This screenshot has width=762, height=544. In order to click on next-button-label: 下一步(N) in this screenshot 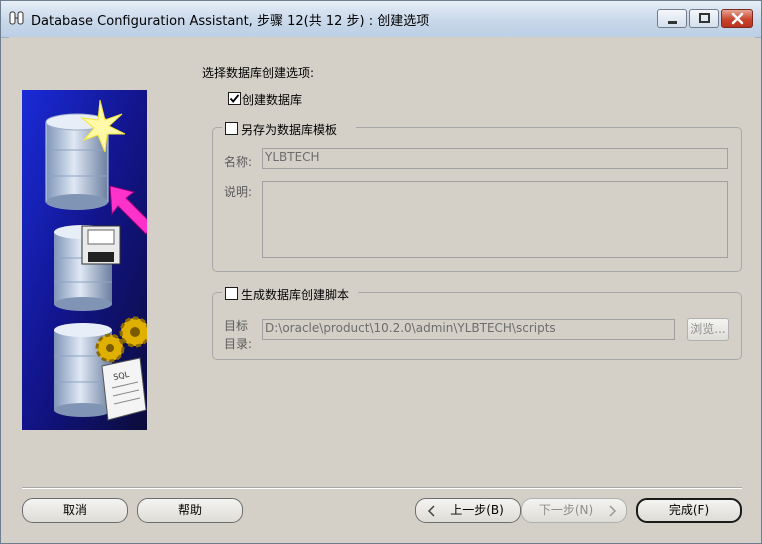, I will do `click(566, 510)`.